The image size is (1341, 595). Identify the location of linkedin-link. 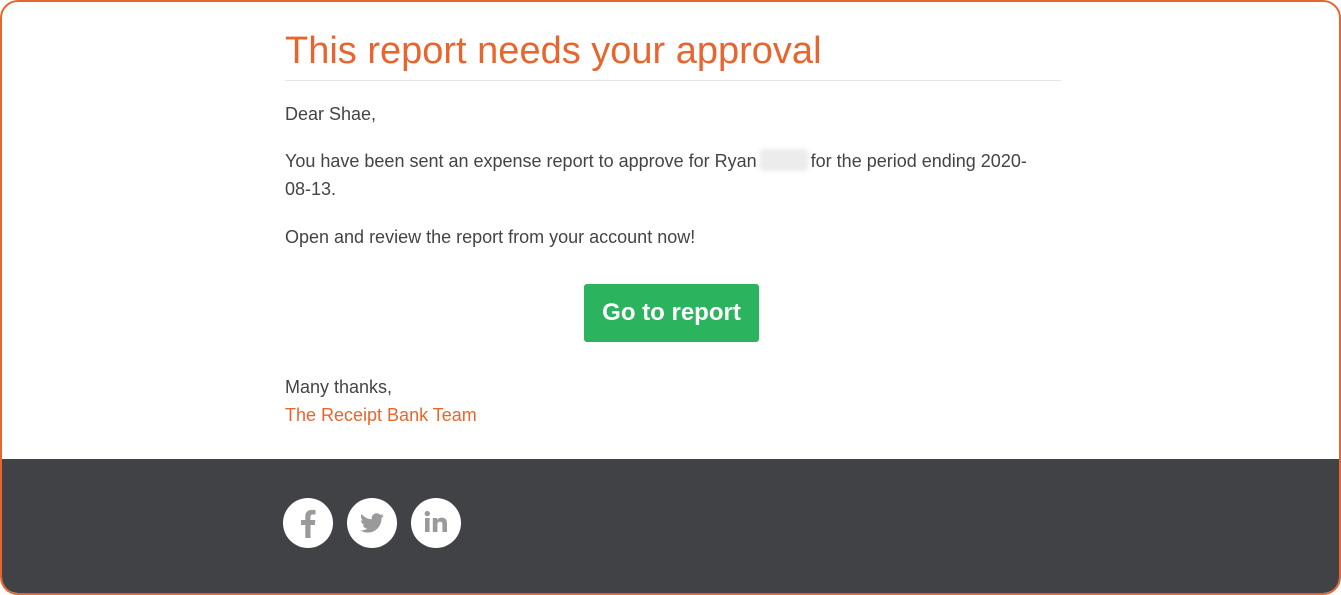
(436, 523).